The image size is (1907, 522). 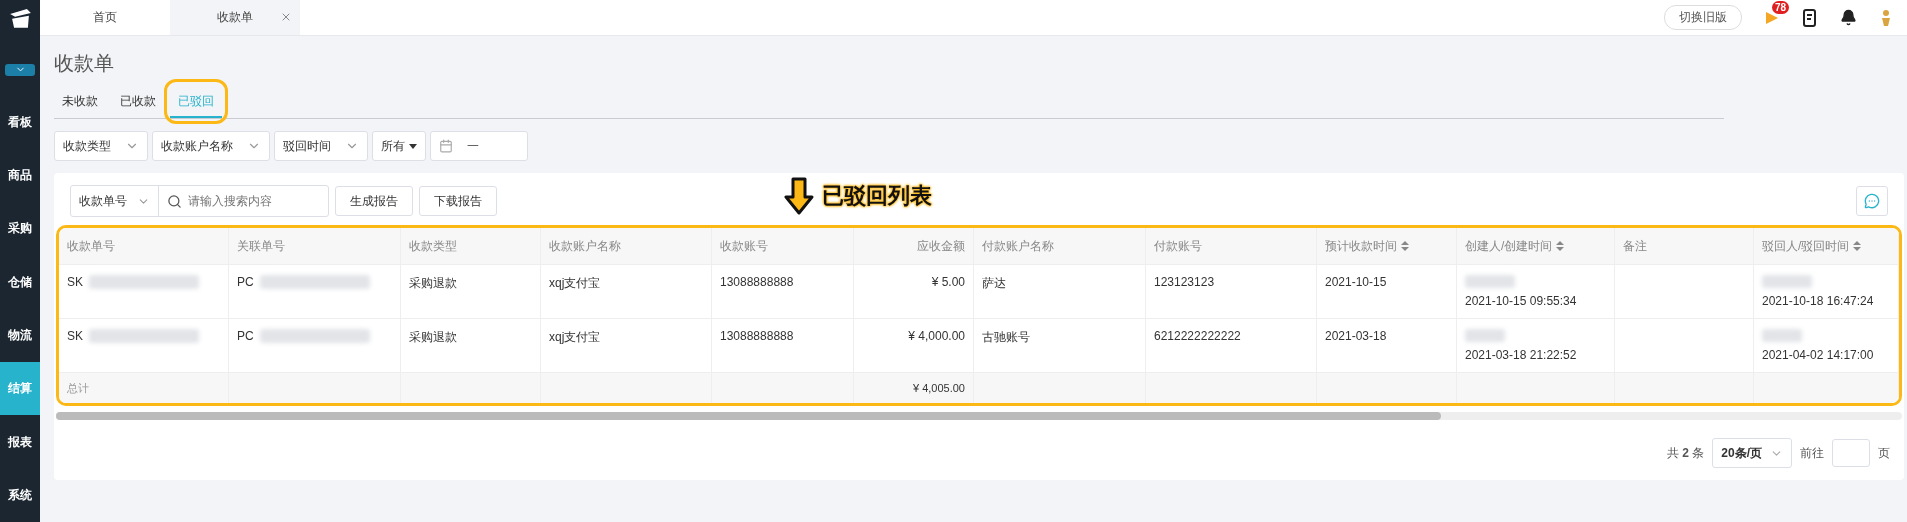 What do you see at coordinates (1703, 17) in the screenshot?
I see `switch-version-button: 切换旧版` at bounding box center [1703, 17].